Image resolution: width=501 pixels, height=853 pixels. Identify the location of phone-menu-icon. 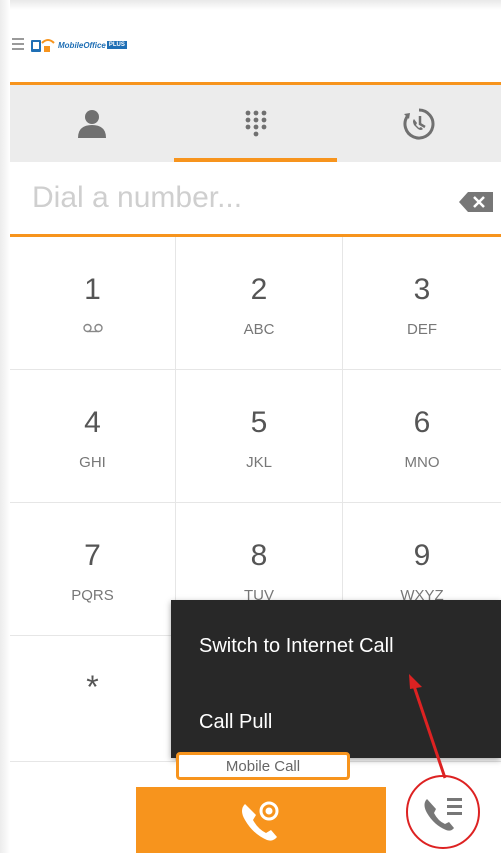
(443, 814).